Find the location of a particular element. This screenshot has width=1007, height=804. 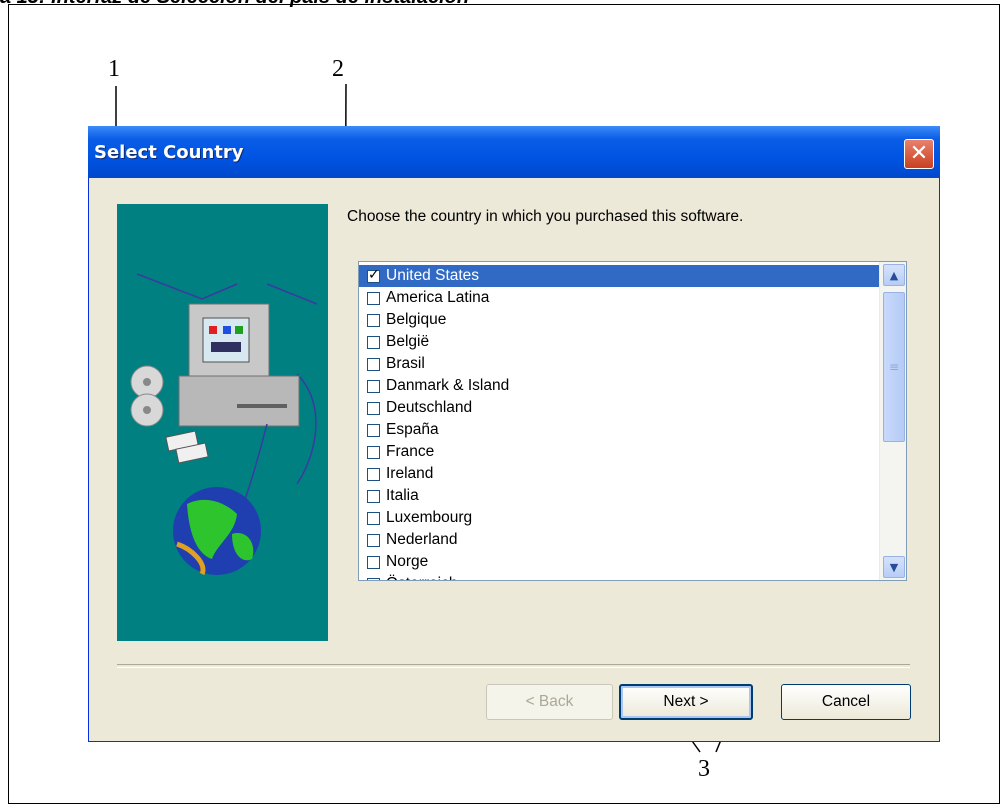

country-label: Luxembourg is located at coordinates (429, 517).